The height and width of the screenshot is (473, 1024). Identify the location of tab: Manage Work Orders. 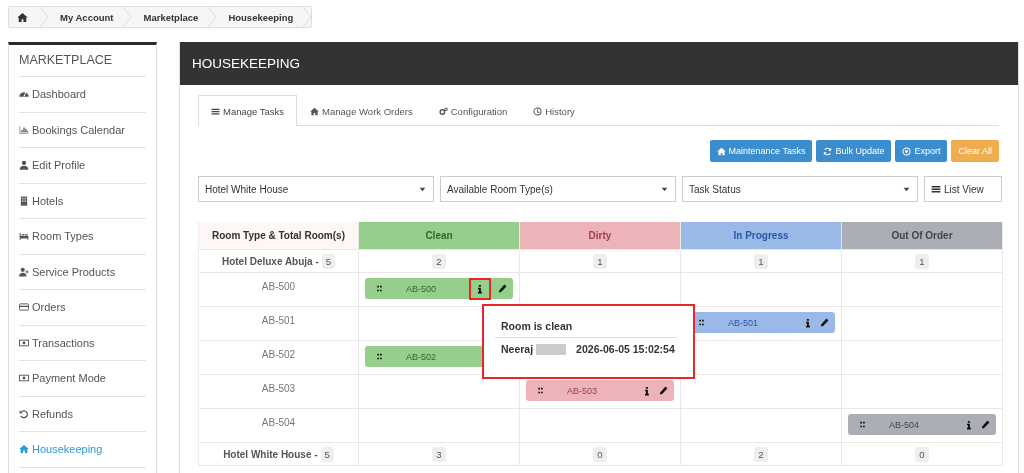
(361, 110).